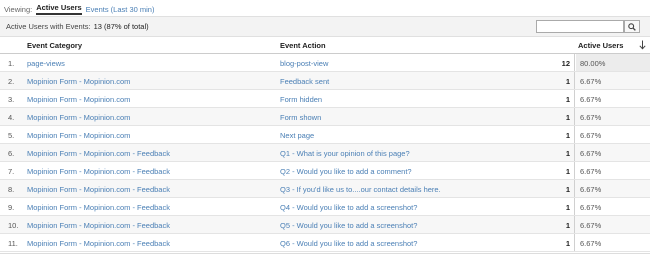 This screenshot has width=650, height=264. Describe the element at coordinates (600, 45) in the screenshot. I see `header-active-users: Active Users` at that location.